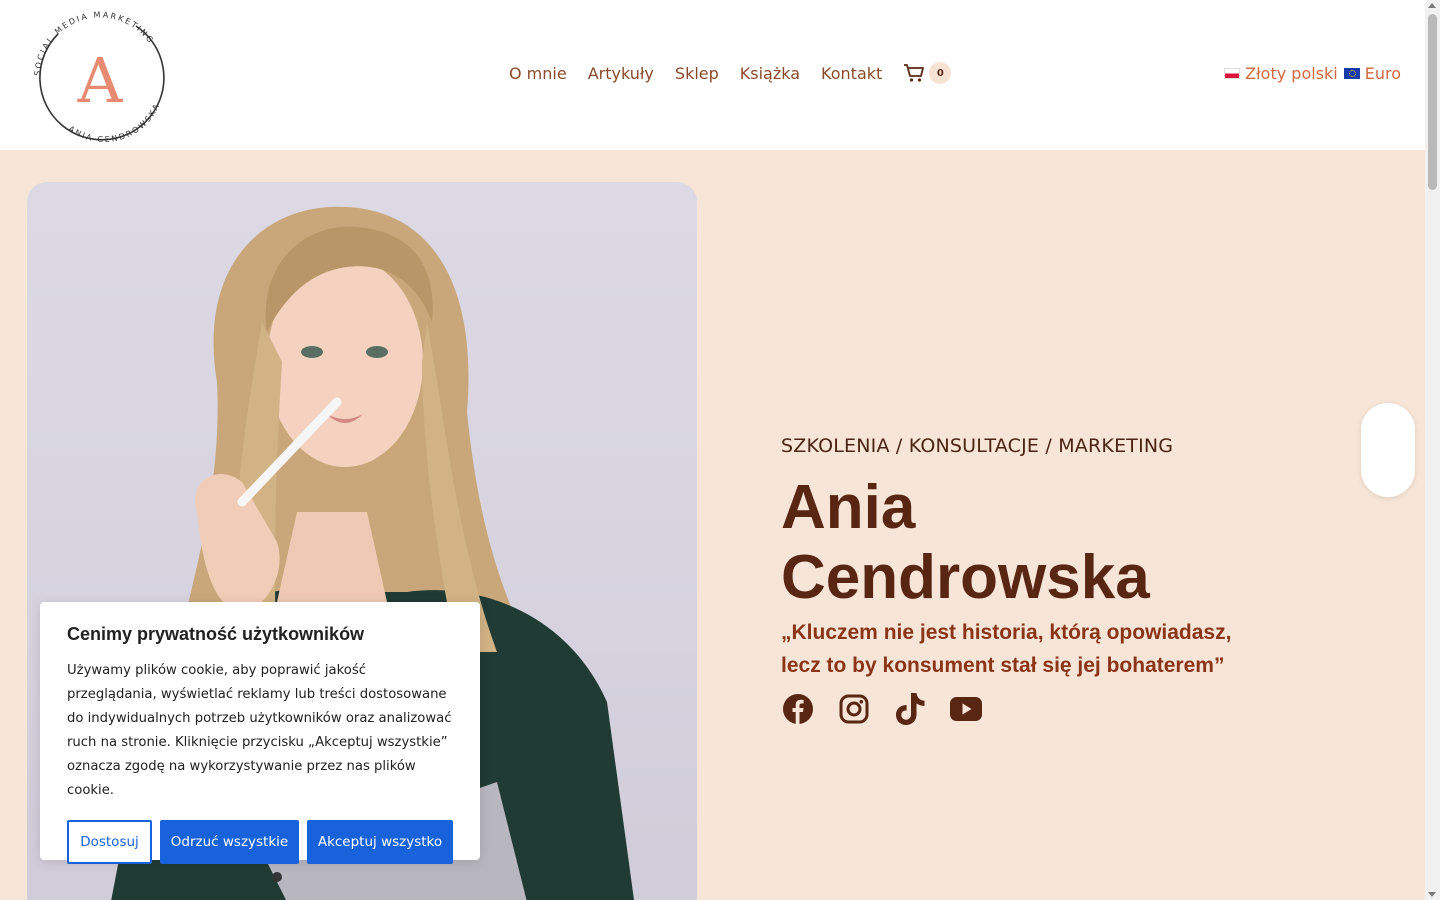  Describe the element at coordinates (927, 73) in the screenshot. I see `cart-button: 0` at that location.